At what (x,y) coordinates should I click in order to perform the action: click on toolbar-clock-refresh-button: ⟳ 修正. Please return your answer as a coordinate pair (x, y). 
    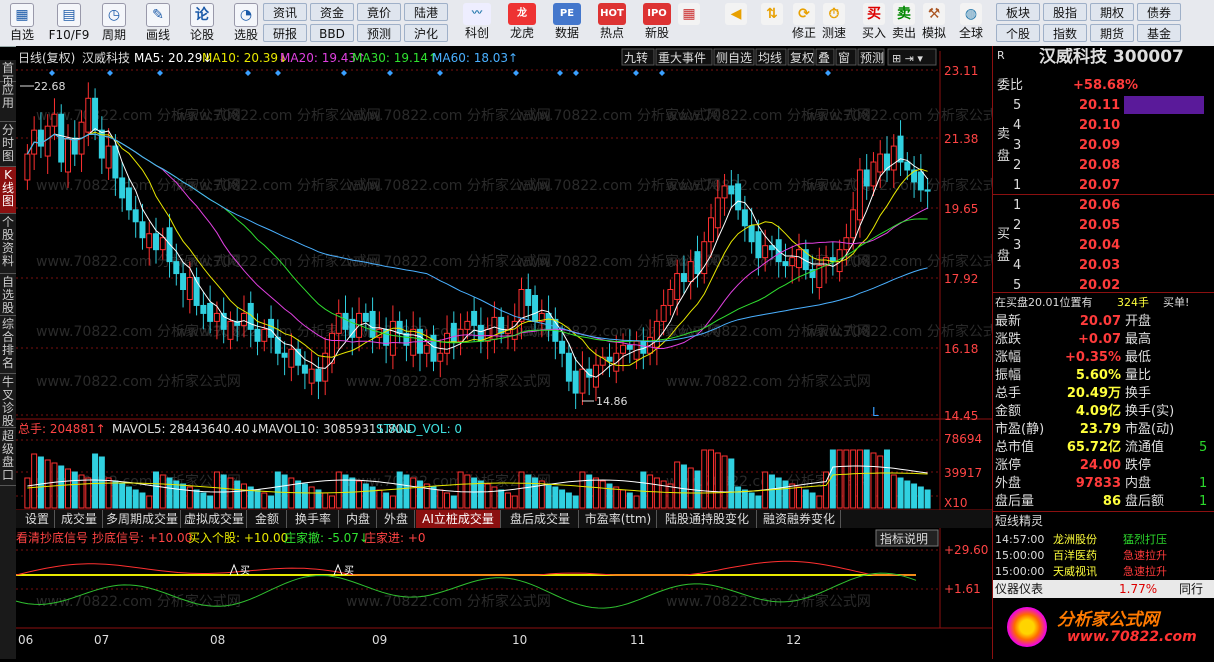
    Looking at the image, I should click on (804, 23).